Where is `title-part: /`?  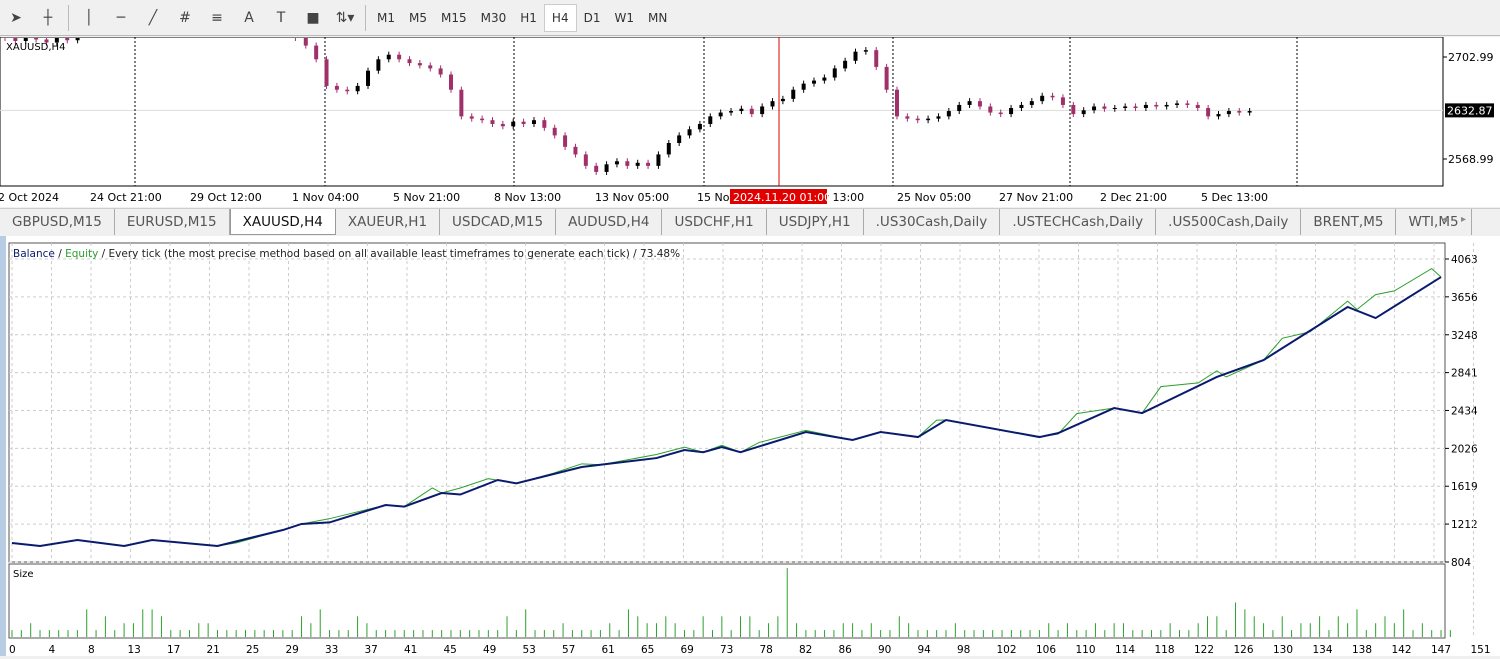 title-part: / is located at coordinates (60, 254).